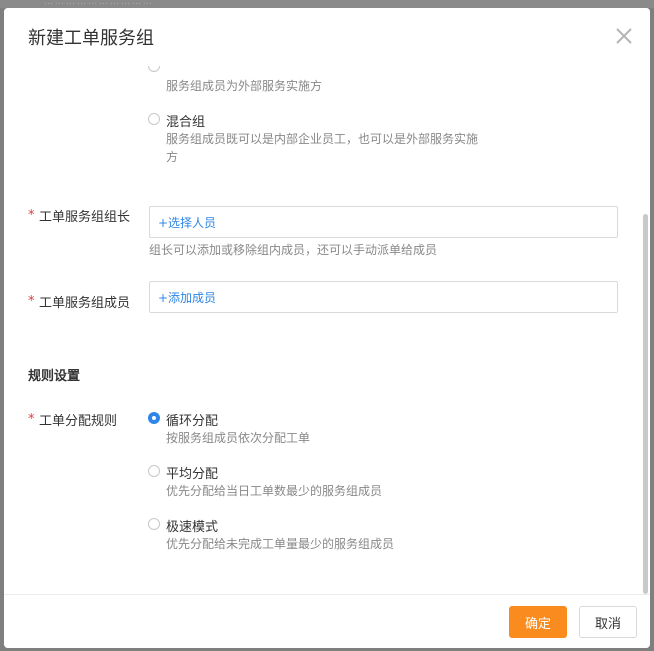 This screenshot has width=654, height=651. I want to click on dialog-header: 新建工单服务组, so click(327, 37).